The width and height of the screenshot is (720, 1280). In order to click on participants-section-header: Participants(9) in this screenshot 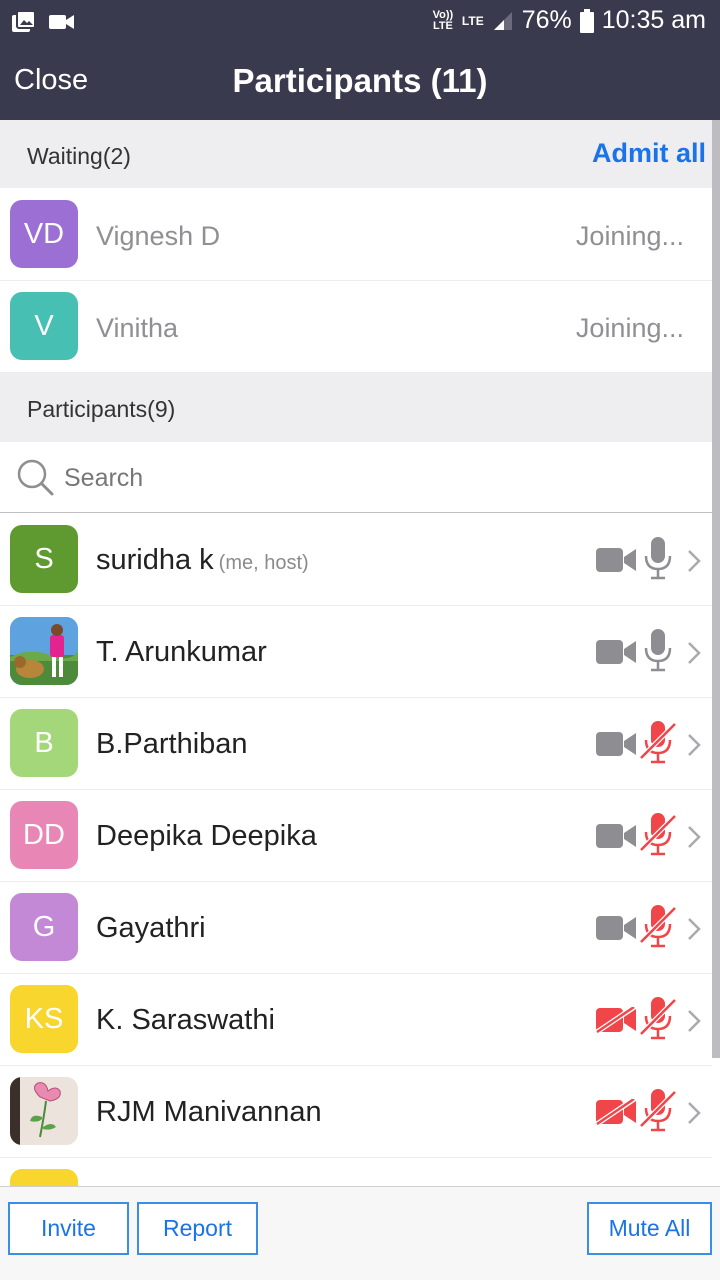, I will do `click(356, 407)`.